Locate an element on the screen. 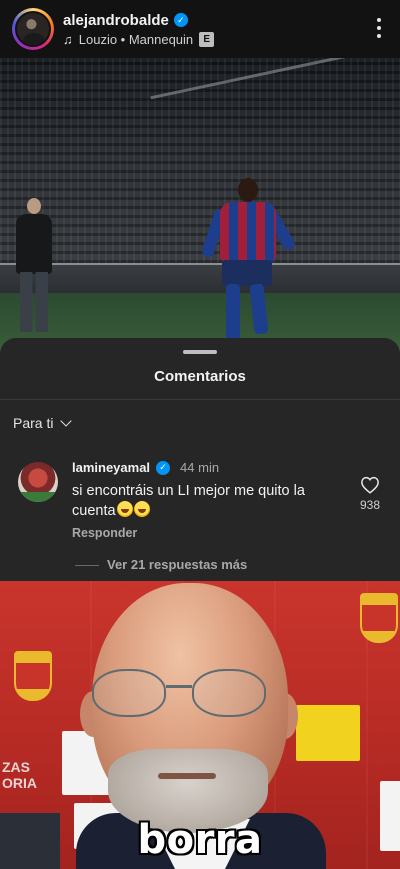 The image size is (400, 869). sheet-drag-handle is located at coordinates (200, 352).